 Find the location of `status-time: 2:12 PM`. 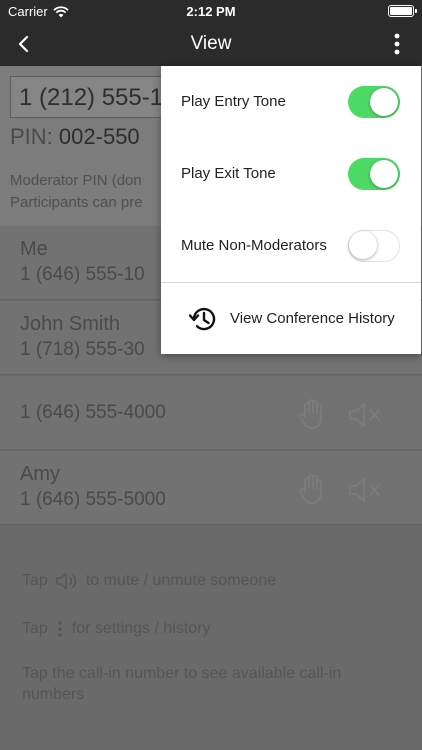

status-time: 2:12 PM is located at coordinates (211, 11).